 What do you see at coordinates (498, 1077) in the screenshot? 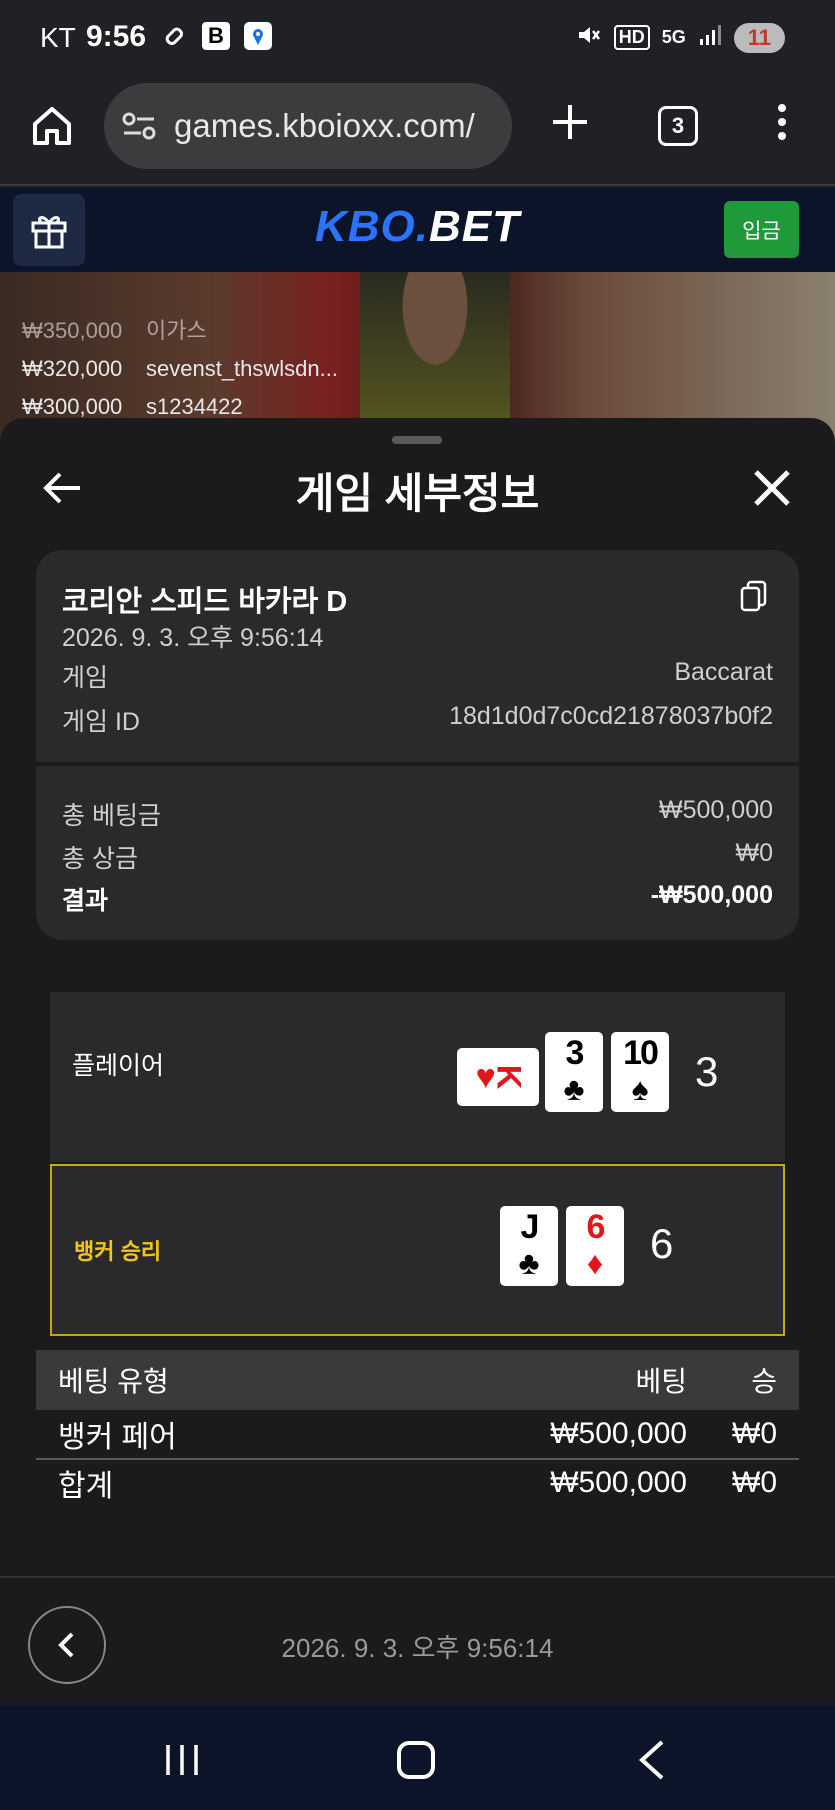
I see `player-card-1: ♥K` at bounding box center [498, 1077].